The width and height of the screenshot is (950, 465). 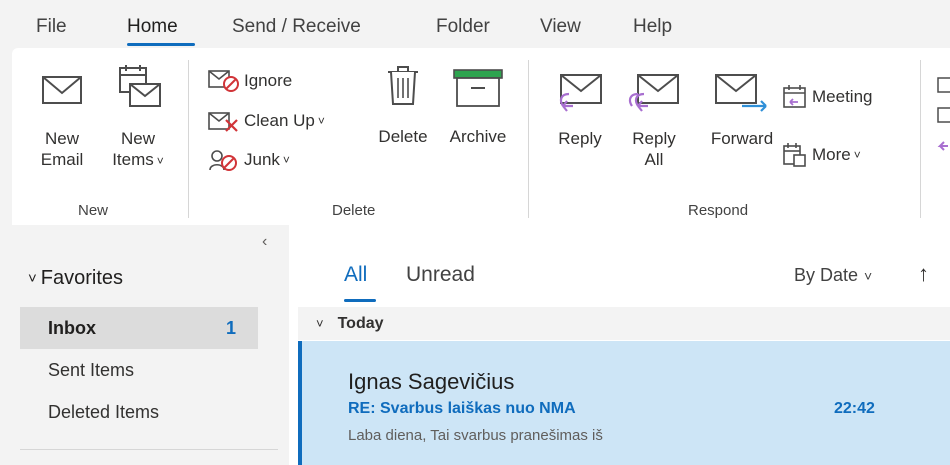 I want to click on folder-label: Inbox, so click(x=72, y=327).